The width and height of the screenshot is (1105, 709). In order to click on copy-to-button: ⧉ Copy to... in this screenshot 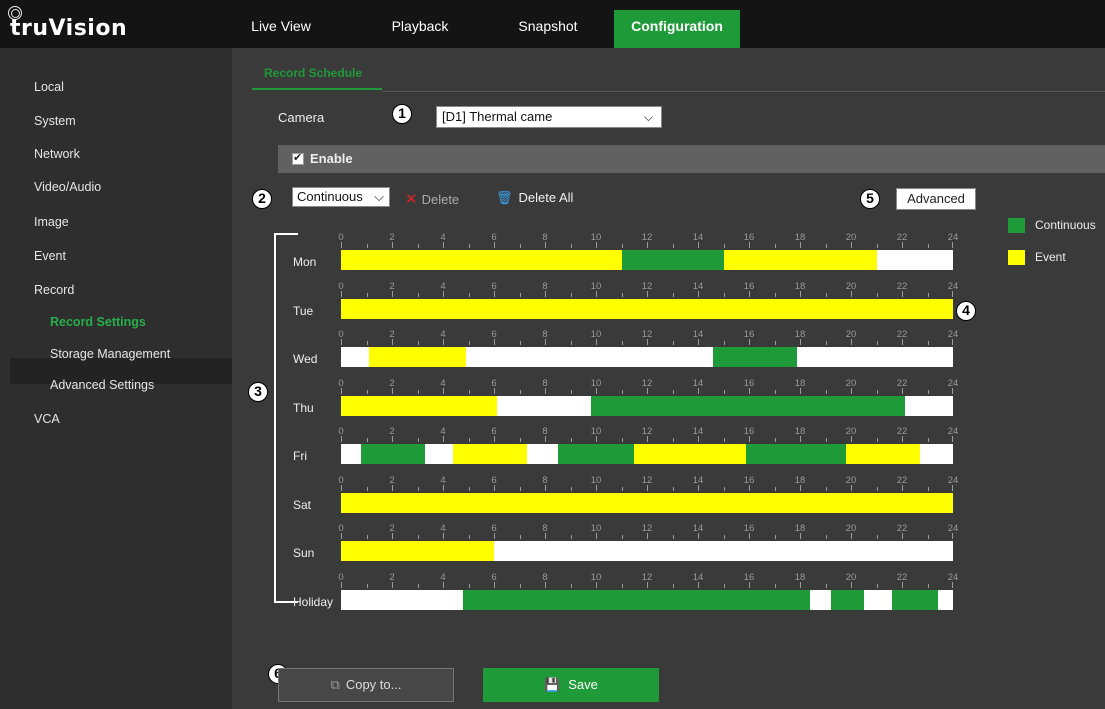, I will do `click(366, 685)`.